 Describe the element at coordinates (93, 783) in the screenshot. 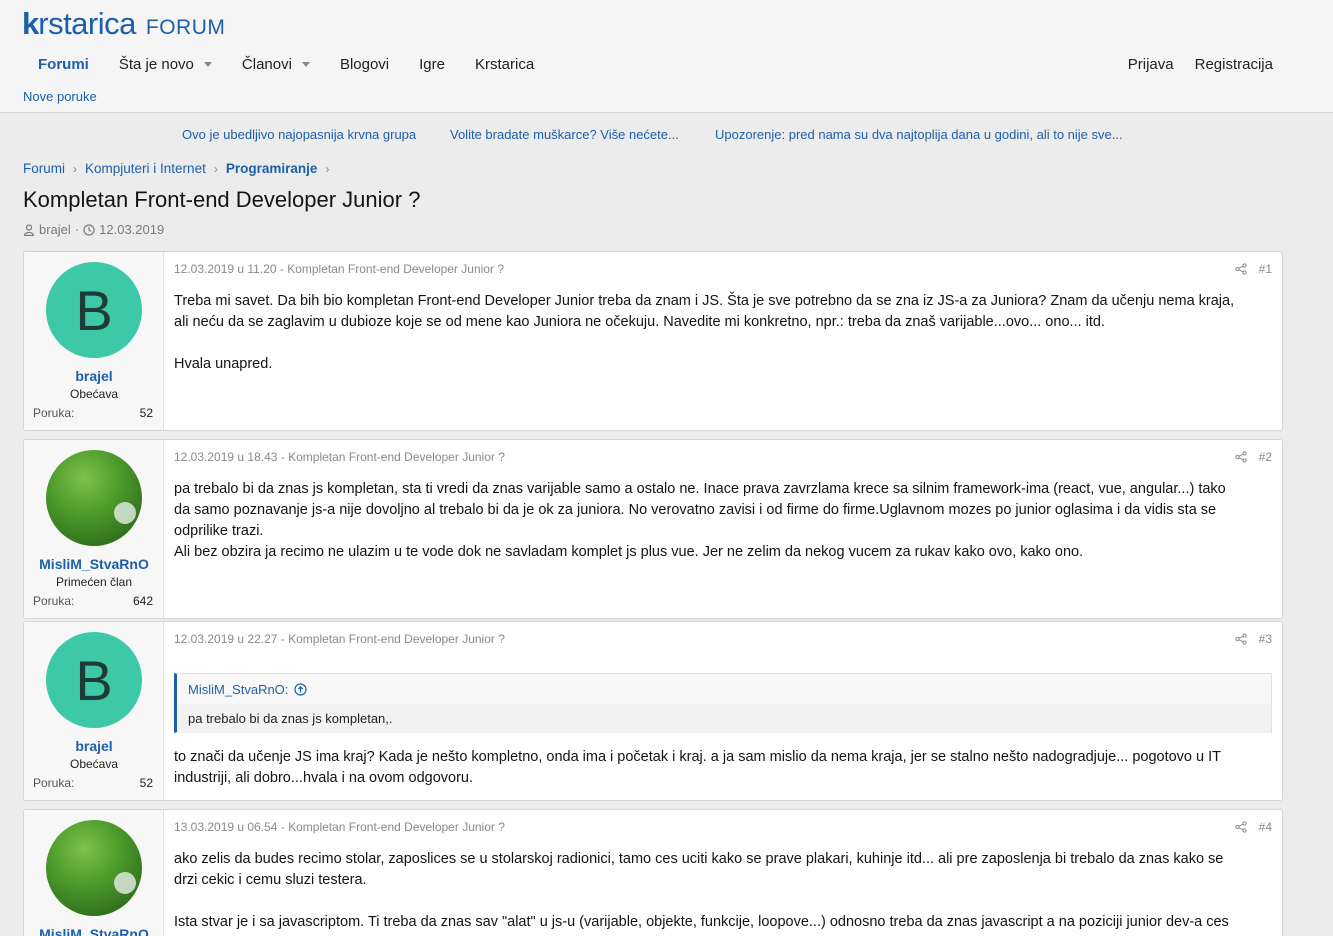

I see `user-stat: Poruka: 52` at that location.